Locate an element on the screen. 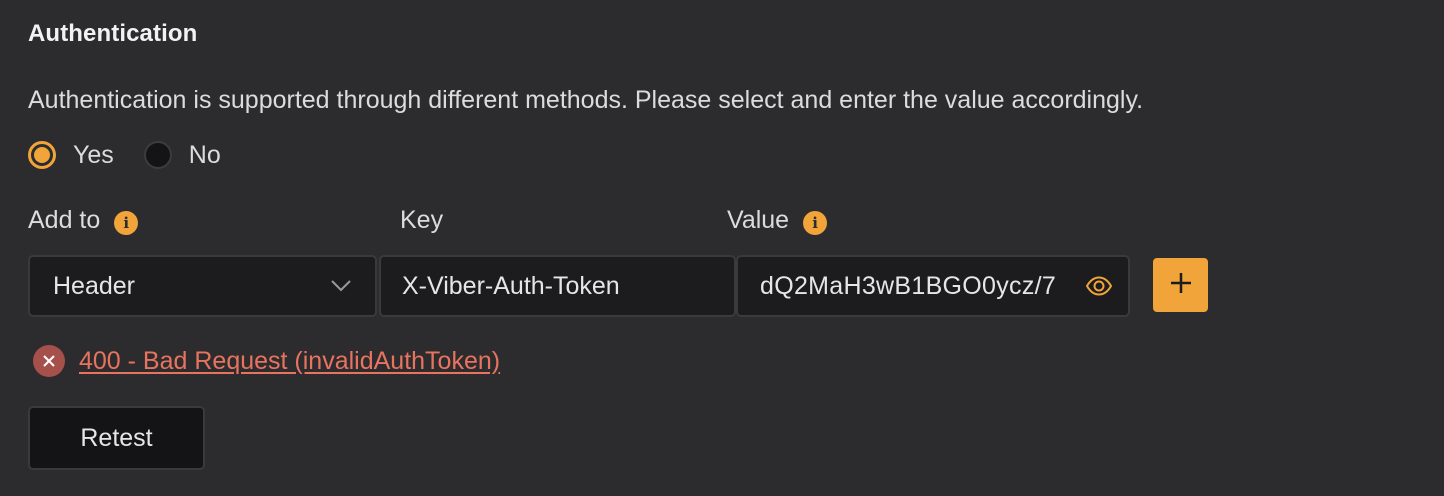 The width and height of the screenshot is (1444, 496). add-to-label-group: Add to i is located at coordinates (83, 220).